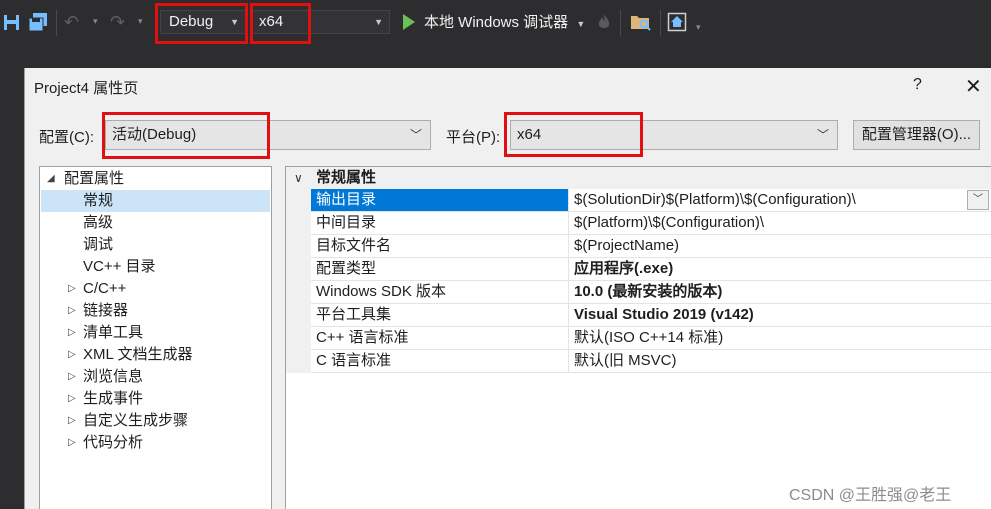 This screenshot has height=509, width=991. Describe the element at coordinates (780, 338) in the screenshot. I see `property-value: 默认(ISO C++14 标准)` at that location.